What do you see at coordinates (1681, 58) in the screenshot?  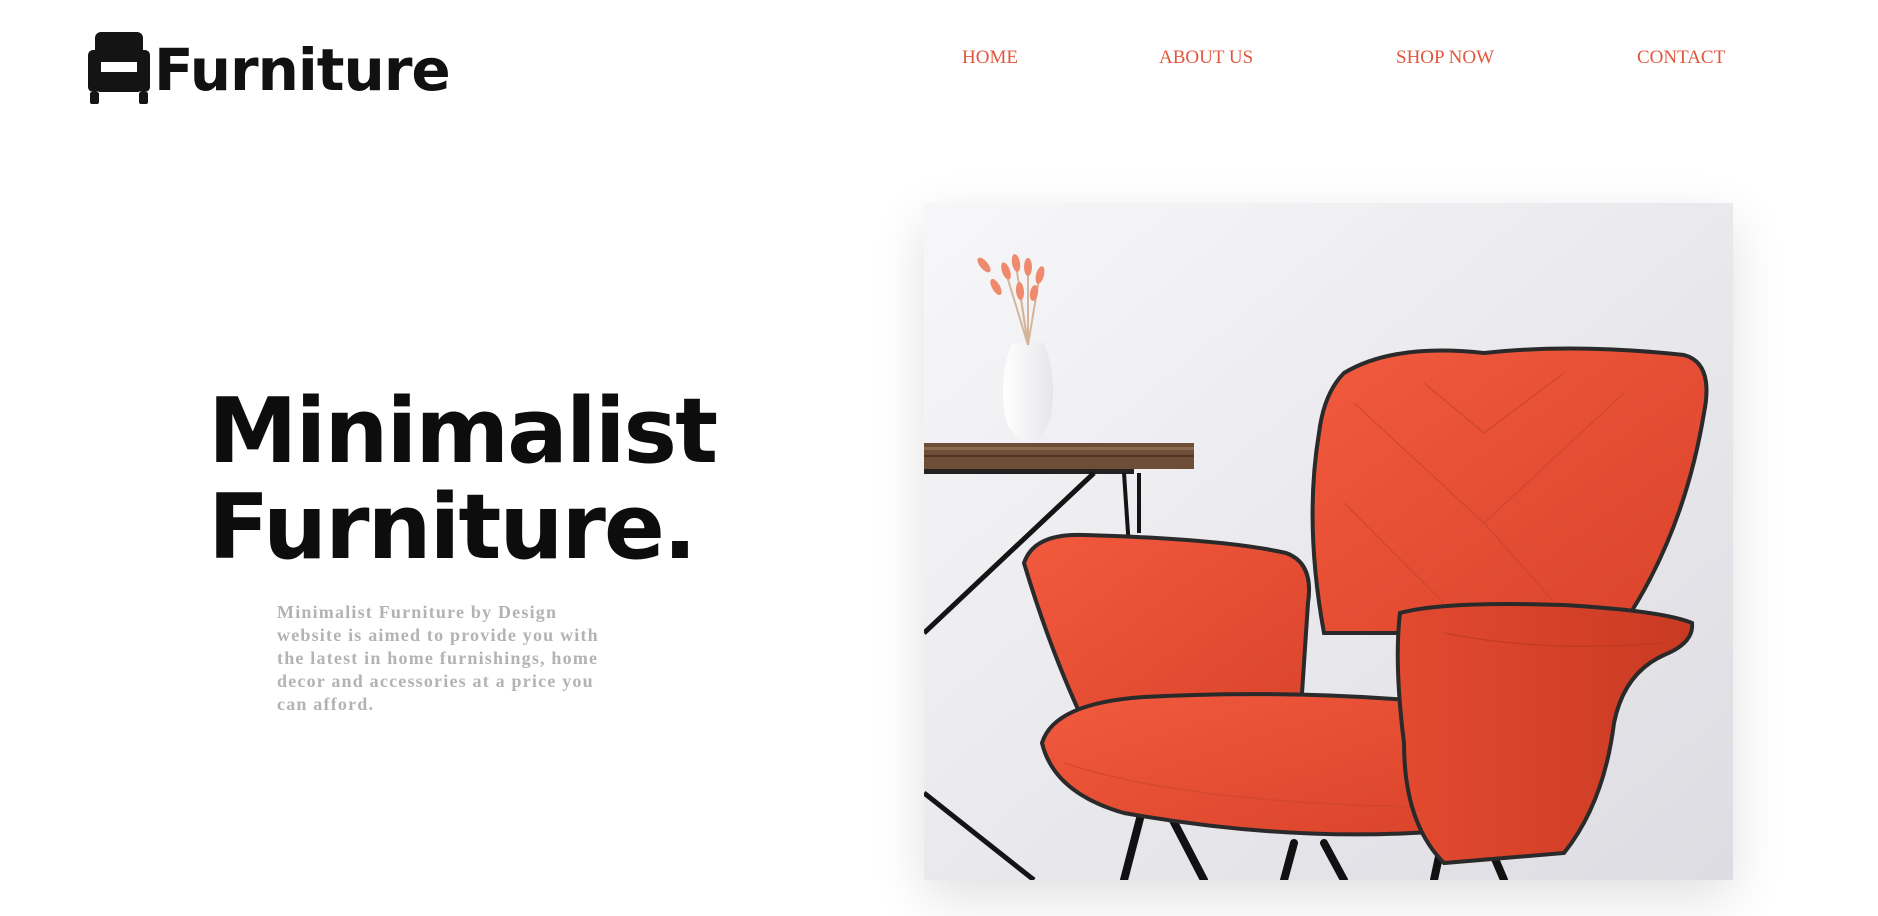 I see `nav-contact-link: CONTACT` at bounding box center [1681, 58].